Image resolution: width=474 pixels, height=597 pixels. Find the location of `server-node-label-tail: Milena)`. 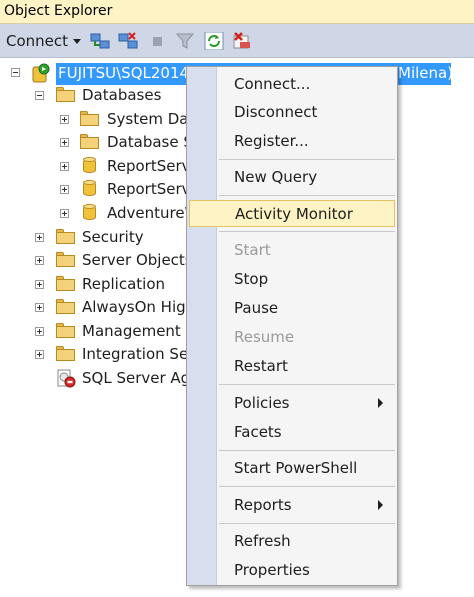

server-node-label-tail: Milena) is located at coordinates (426, 73).